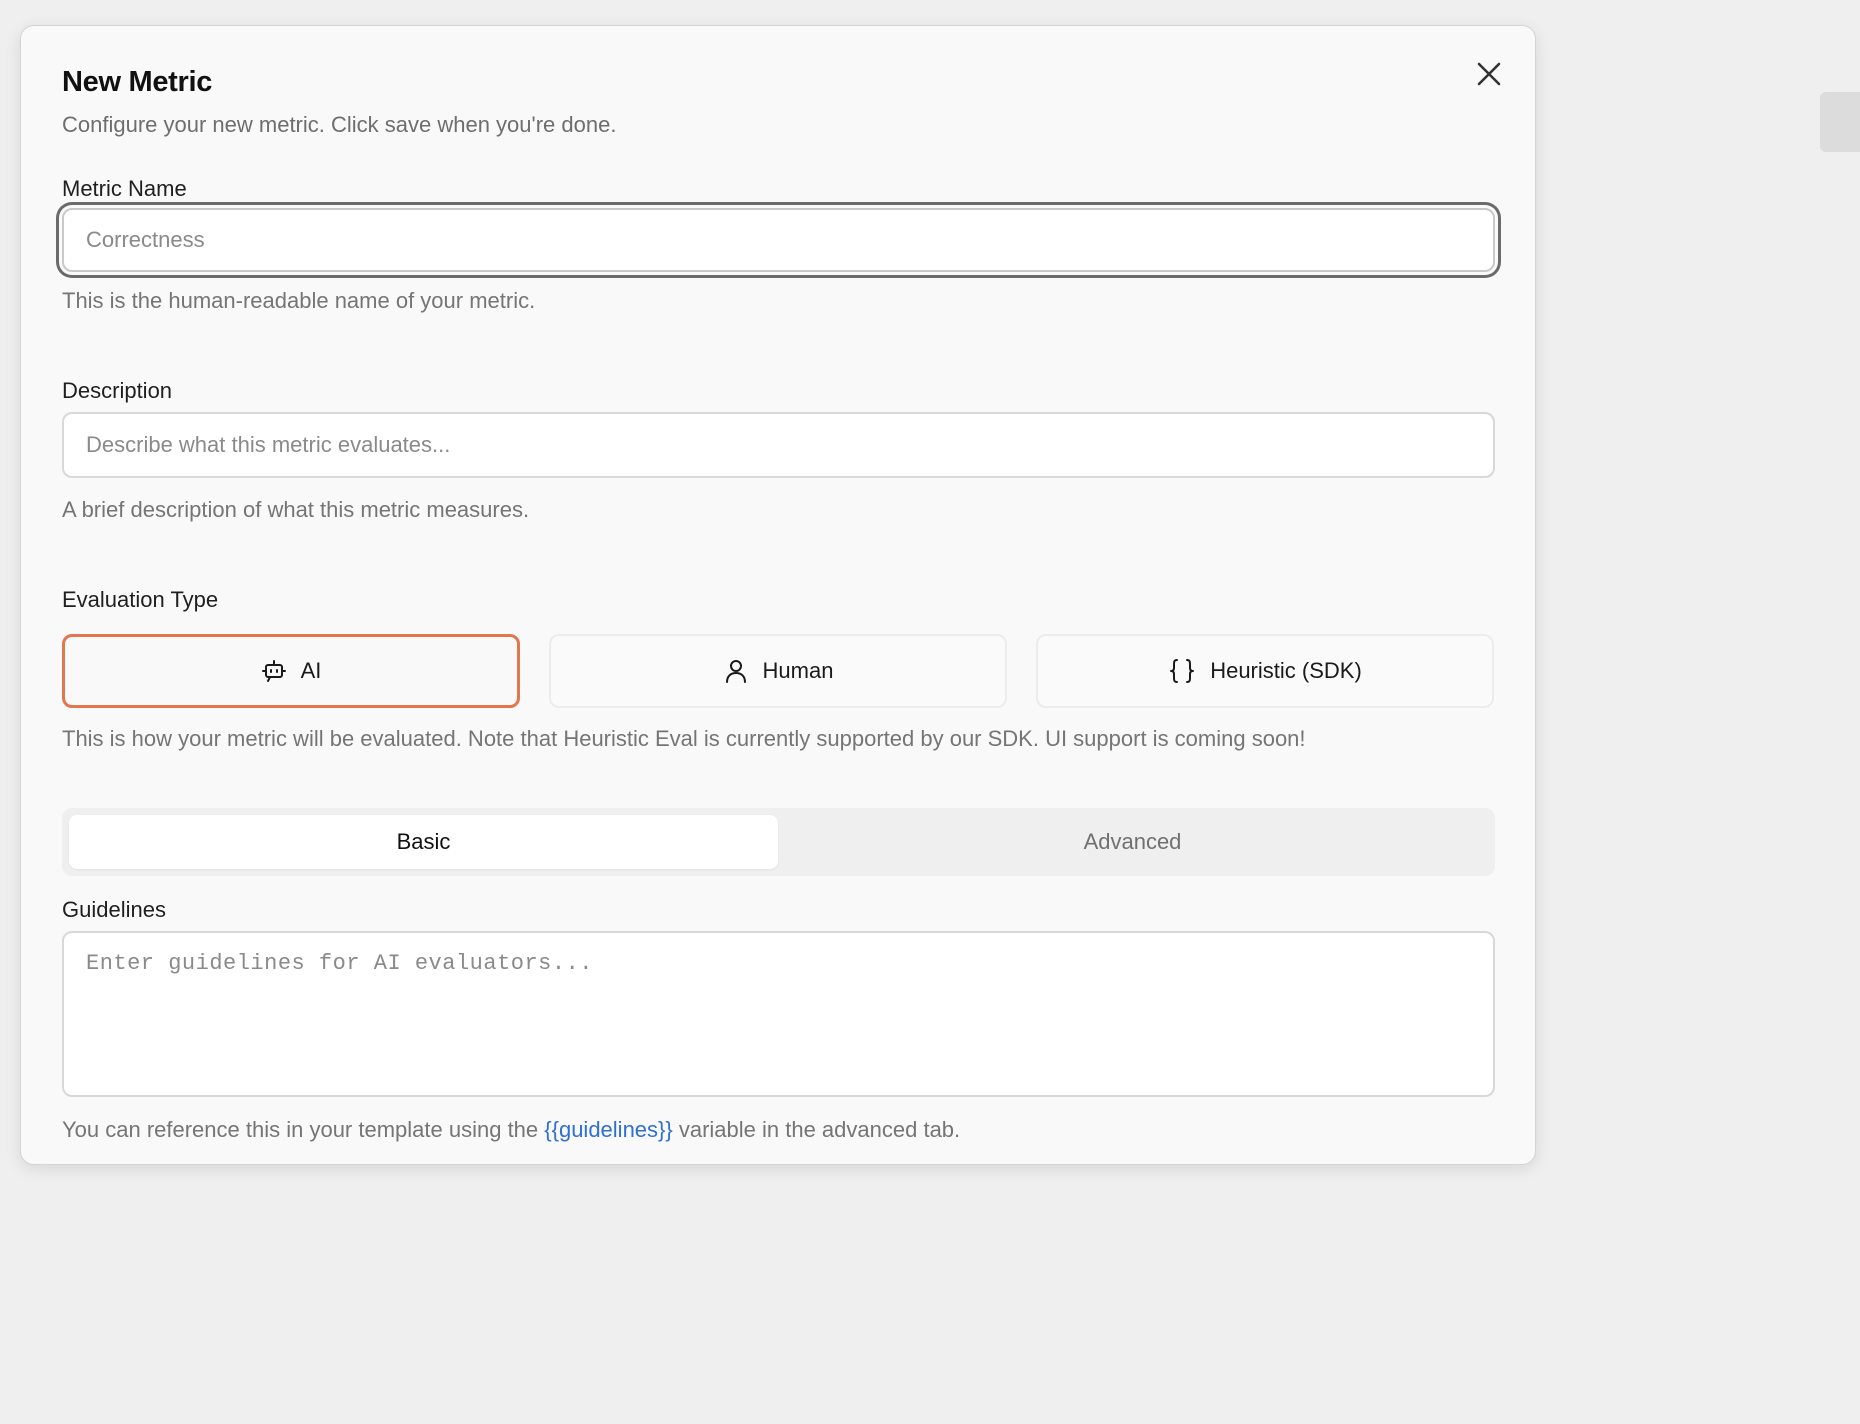  Describe the element at coordinates (1286, 670) in the screenshot. I see `eval-type-heuristic-label: Heuristic (SDK)` at that location.